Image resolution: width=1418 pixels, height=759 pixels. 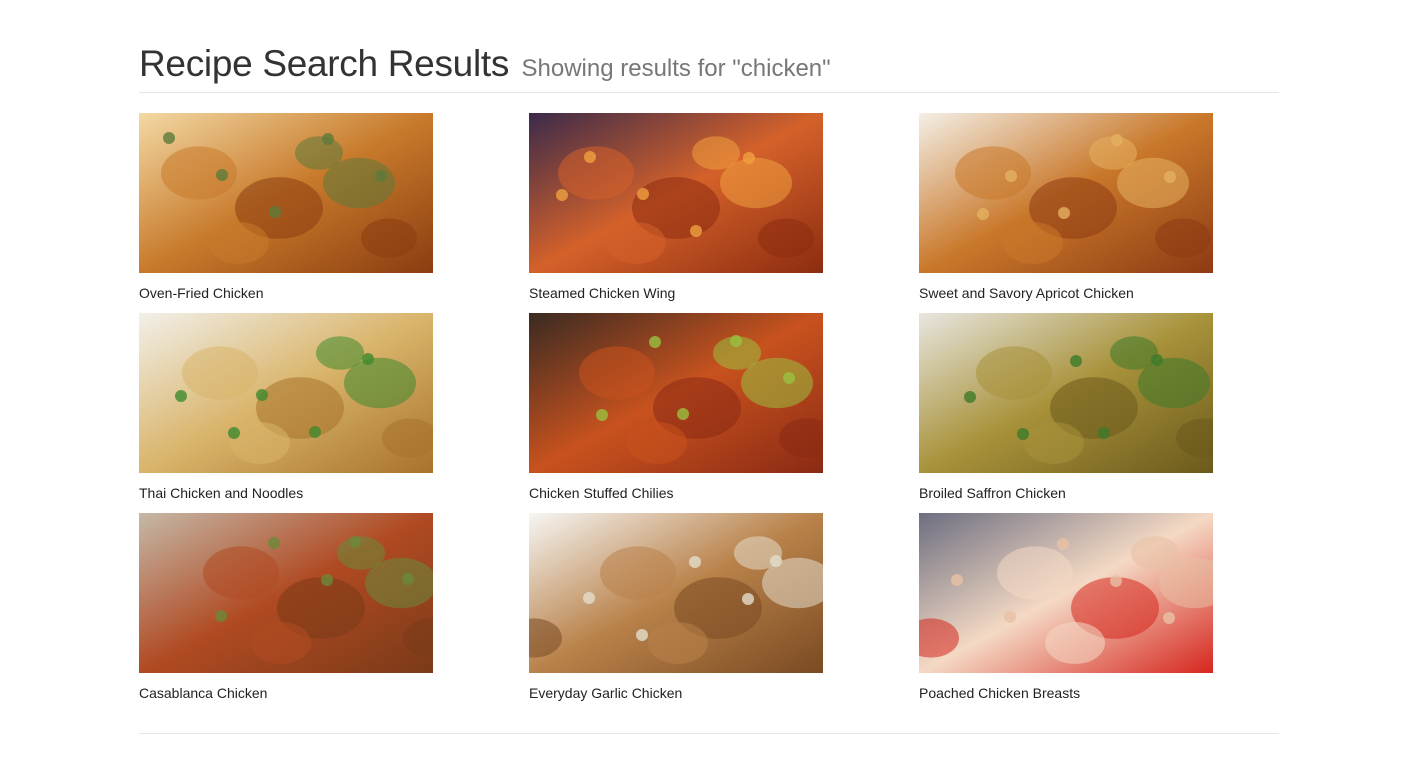 I want to click on page-subtitle: Showing results for "chicken", so click(x=676, y=68).